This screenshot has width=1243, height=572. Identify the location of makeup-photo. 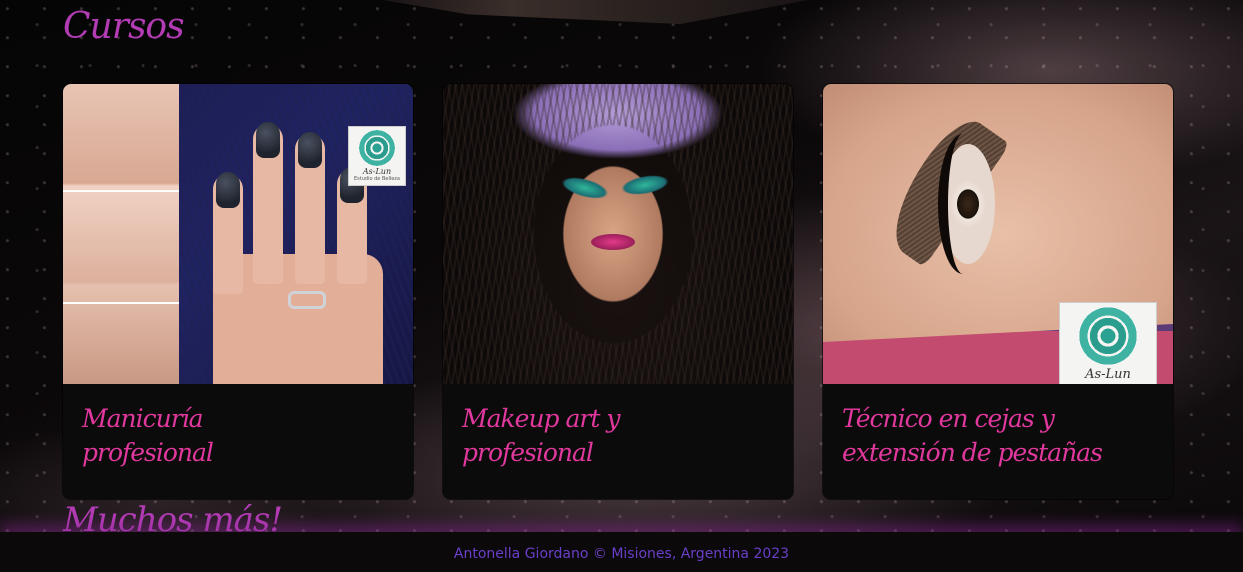
(618, 234).